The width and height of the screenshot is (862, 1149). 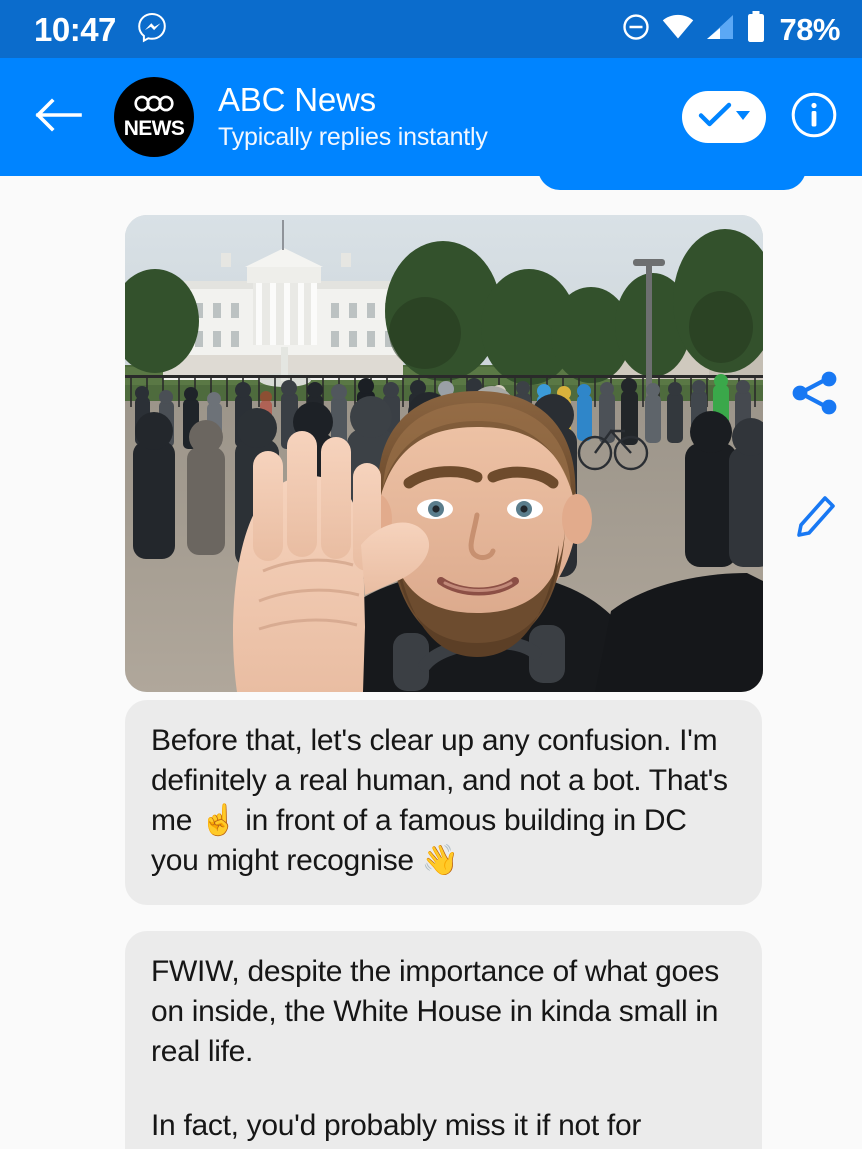 I want to click on share-button, so click(x=815, y=395).